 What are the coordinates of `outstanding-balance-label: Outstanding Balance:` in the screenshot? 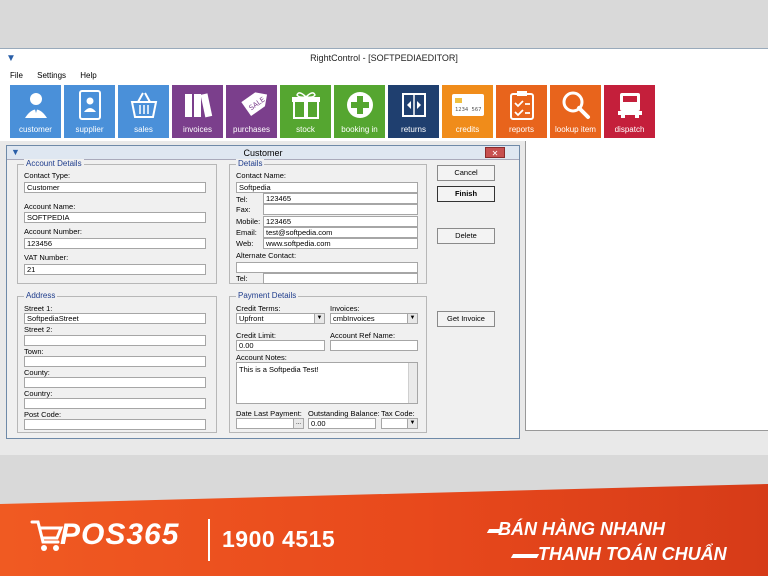 It's located at (344, 413).